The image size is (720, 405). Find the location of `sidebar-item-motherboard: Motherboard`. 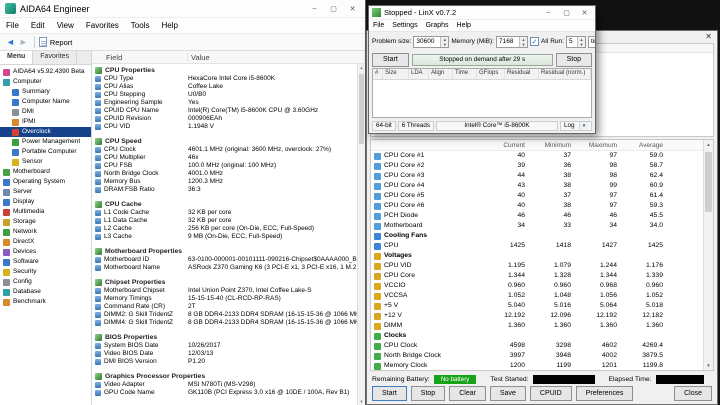

sidebar-item-motherboard: Motherboard is located at coordinates (45, 172).